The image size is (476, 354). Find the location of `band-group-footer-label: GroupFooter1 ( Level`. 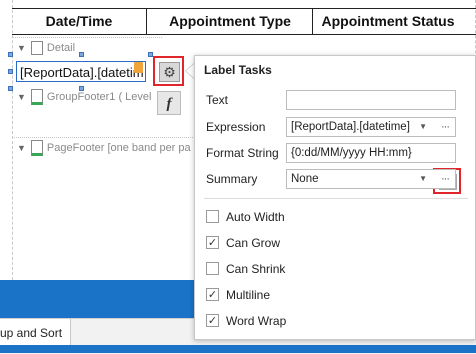

band-group-footer-label: GroupFooter1 ( Level is located at coordinates (99, 97).